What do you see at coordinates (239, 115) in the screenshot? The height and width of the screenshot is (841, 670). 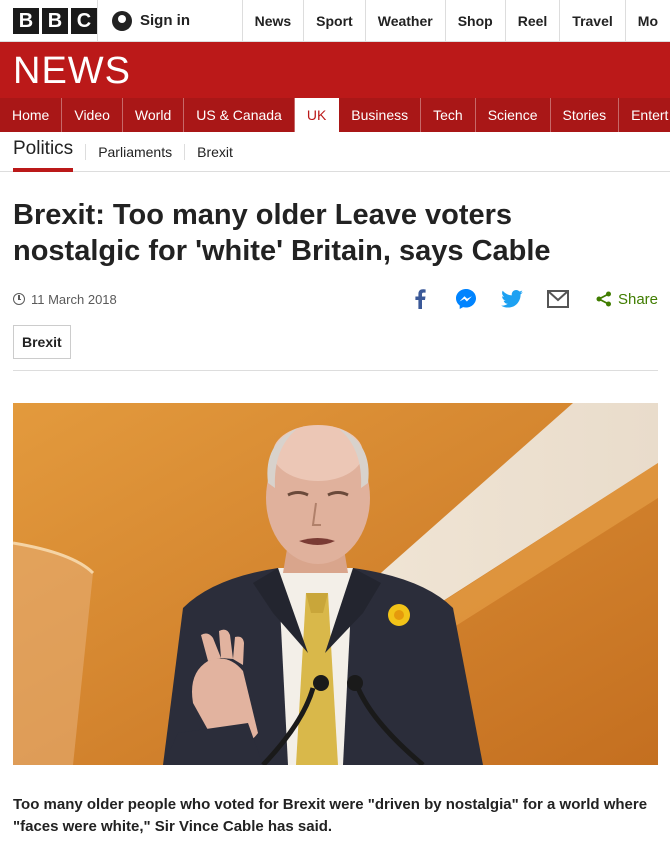 I see `section-us-canada: US & Canada` at bounding box center [239, 115].